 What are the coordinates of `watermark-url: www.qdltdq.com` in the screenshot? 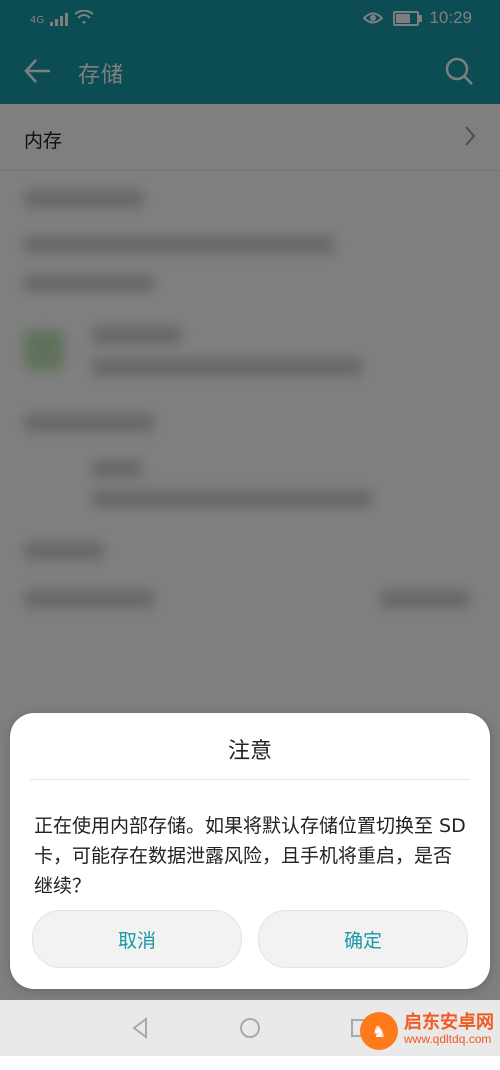 It's located at (448, 1039).